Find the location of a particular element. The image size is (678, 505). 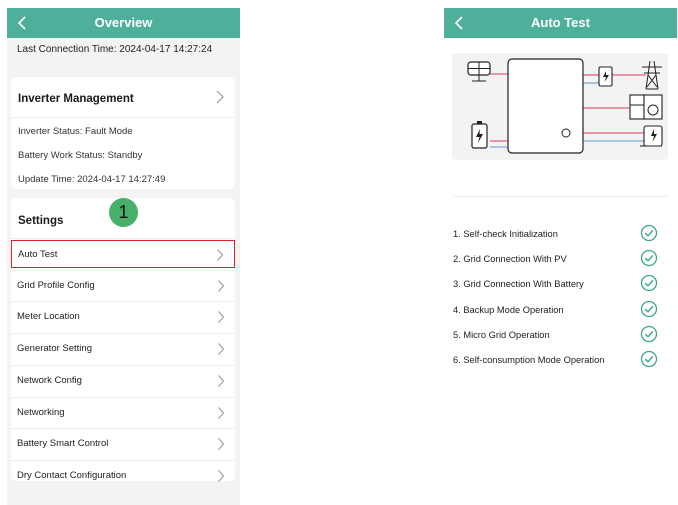

settings-item-dry-contact-configuration: Dry Contact Configuration is located at coordinates (123, 476).